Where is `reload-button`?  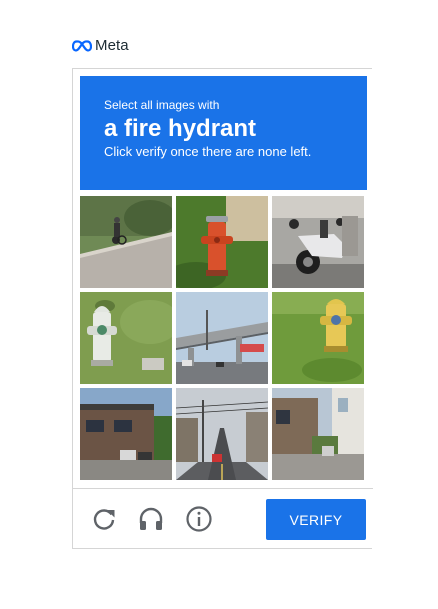
reload-button is located at coordinates (104, 519).